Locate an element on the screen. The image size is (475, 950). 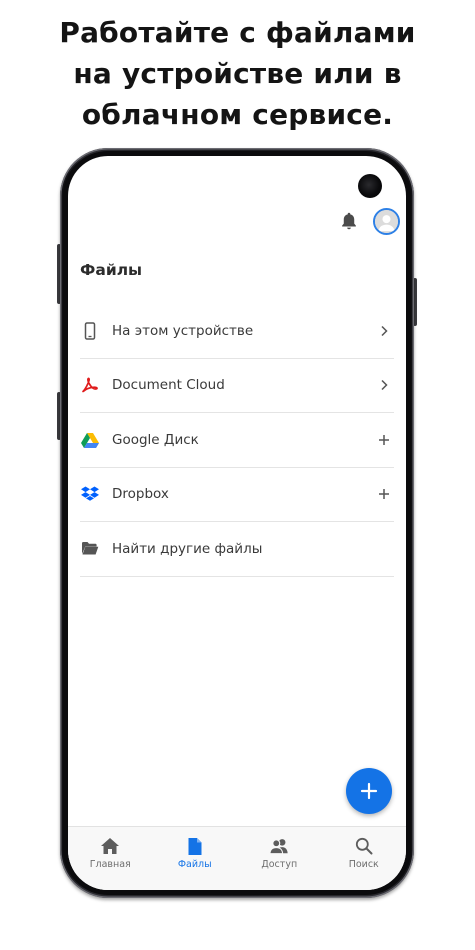
search-icon is located at coordinates (364, 846).